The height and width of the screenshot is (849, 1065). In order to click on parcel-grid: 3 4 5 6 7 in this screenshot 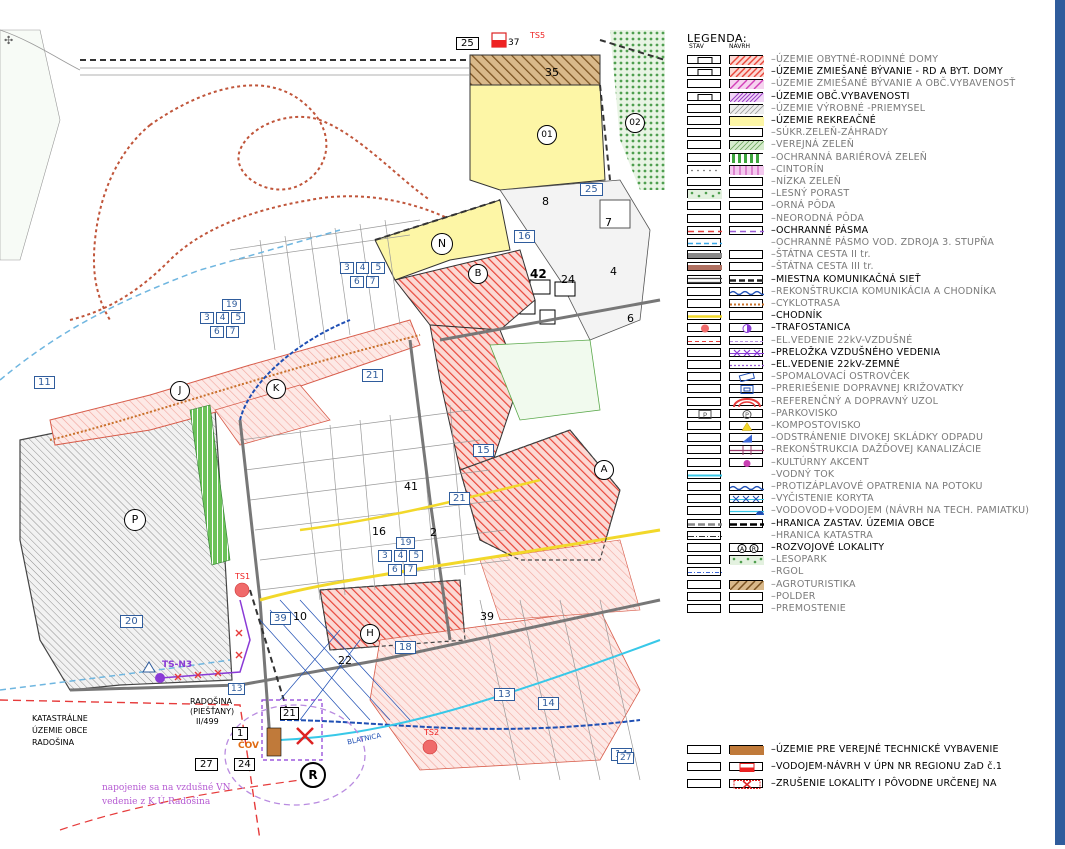, I will do `click(363, 275)`.